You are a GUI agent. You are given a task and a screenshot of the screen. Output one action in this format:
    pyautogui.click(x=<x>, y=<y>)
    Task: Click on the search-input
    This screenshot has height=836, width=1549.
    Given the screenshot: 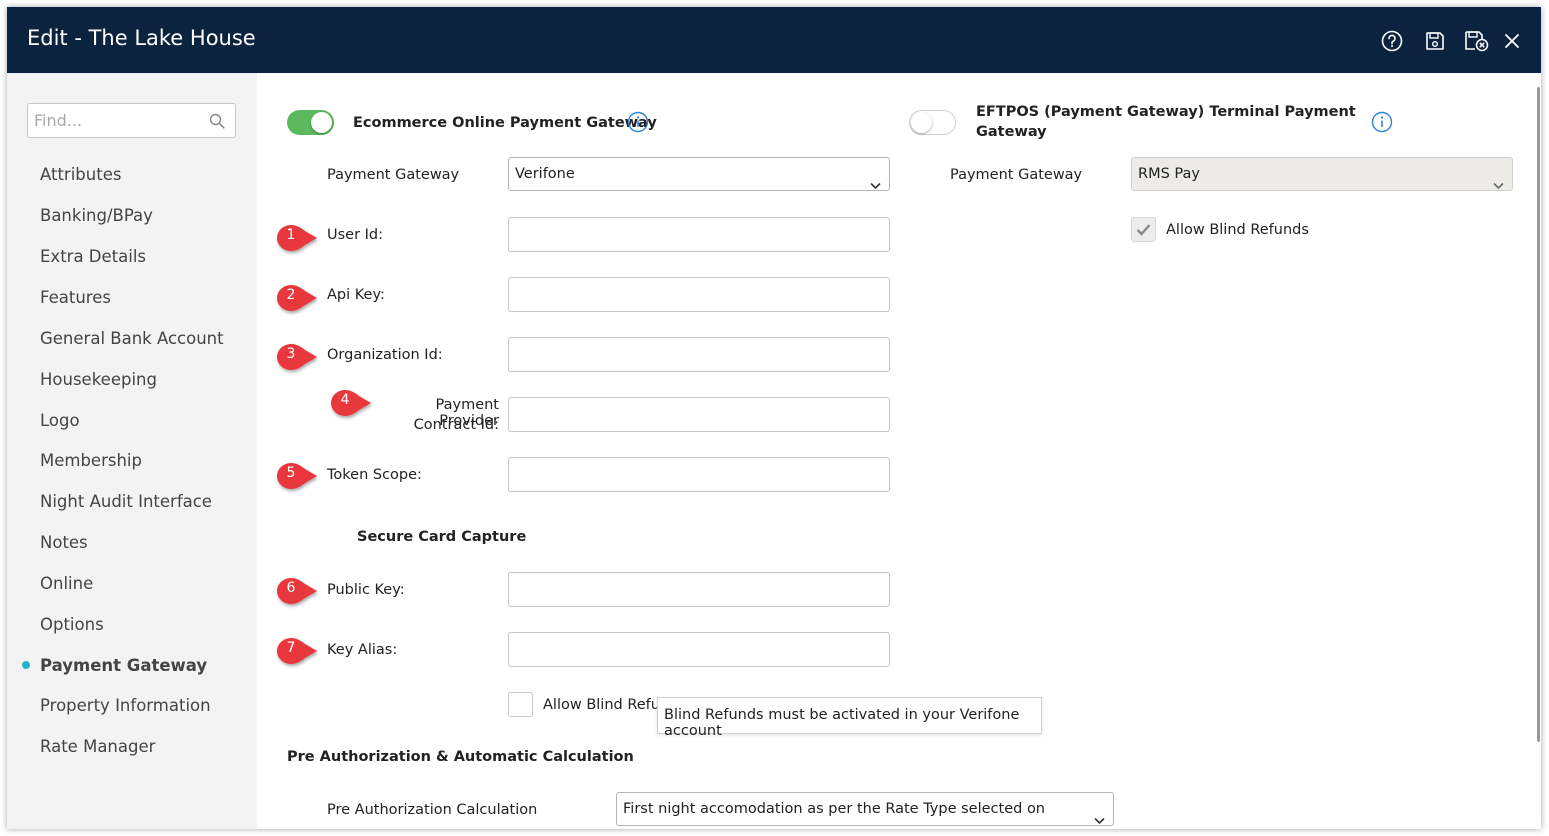 What is the action you would take?
    pyautogui.click(x=118, y=120)
    